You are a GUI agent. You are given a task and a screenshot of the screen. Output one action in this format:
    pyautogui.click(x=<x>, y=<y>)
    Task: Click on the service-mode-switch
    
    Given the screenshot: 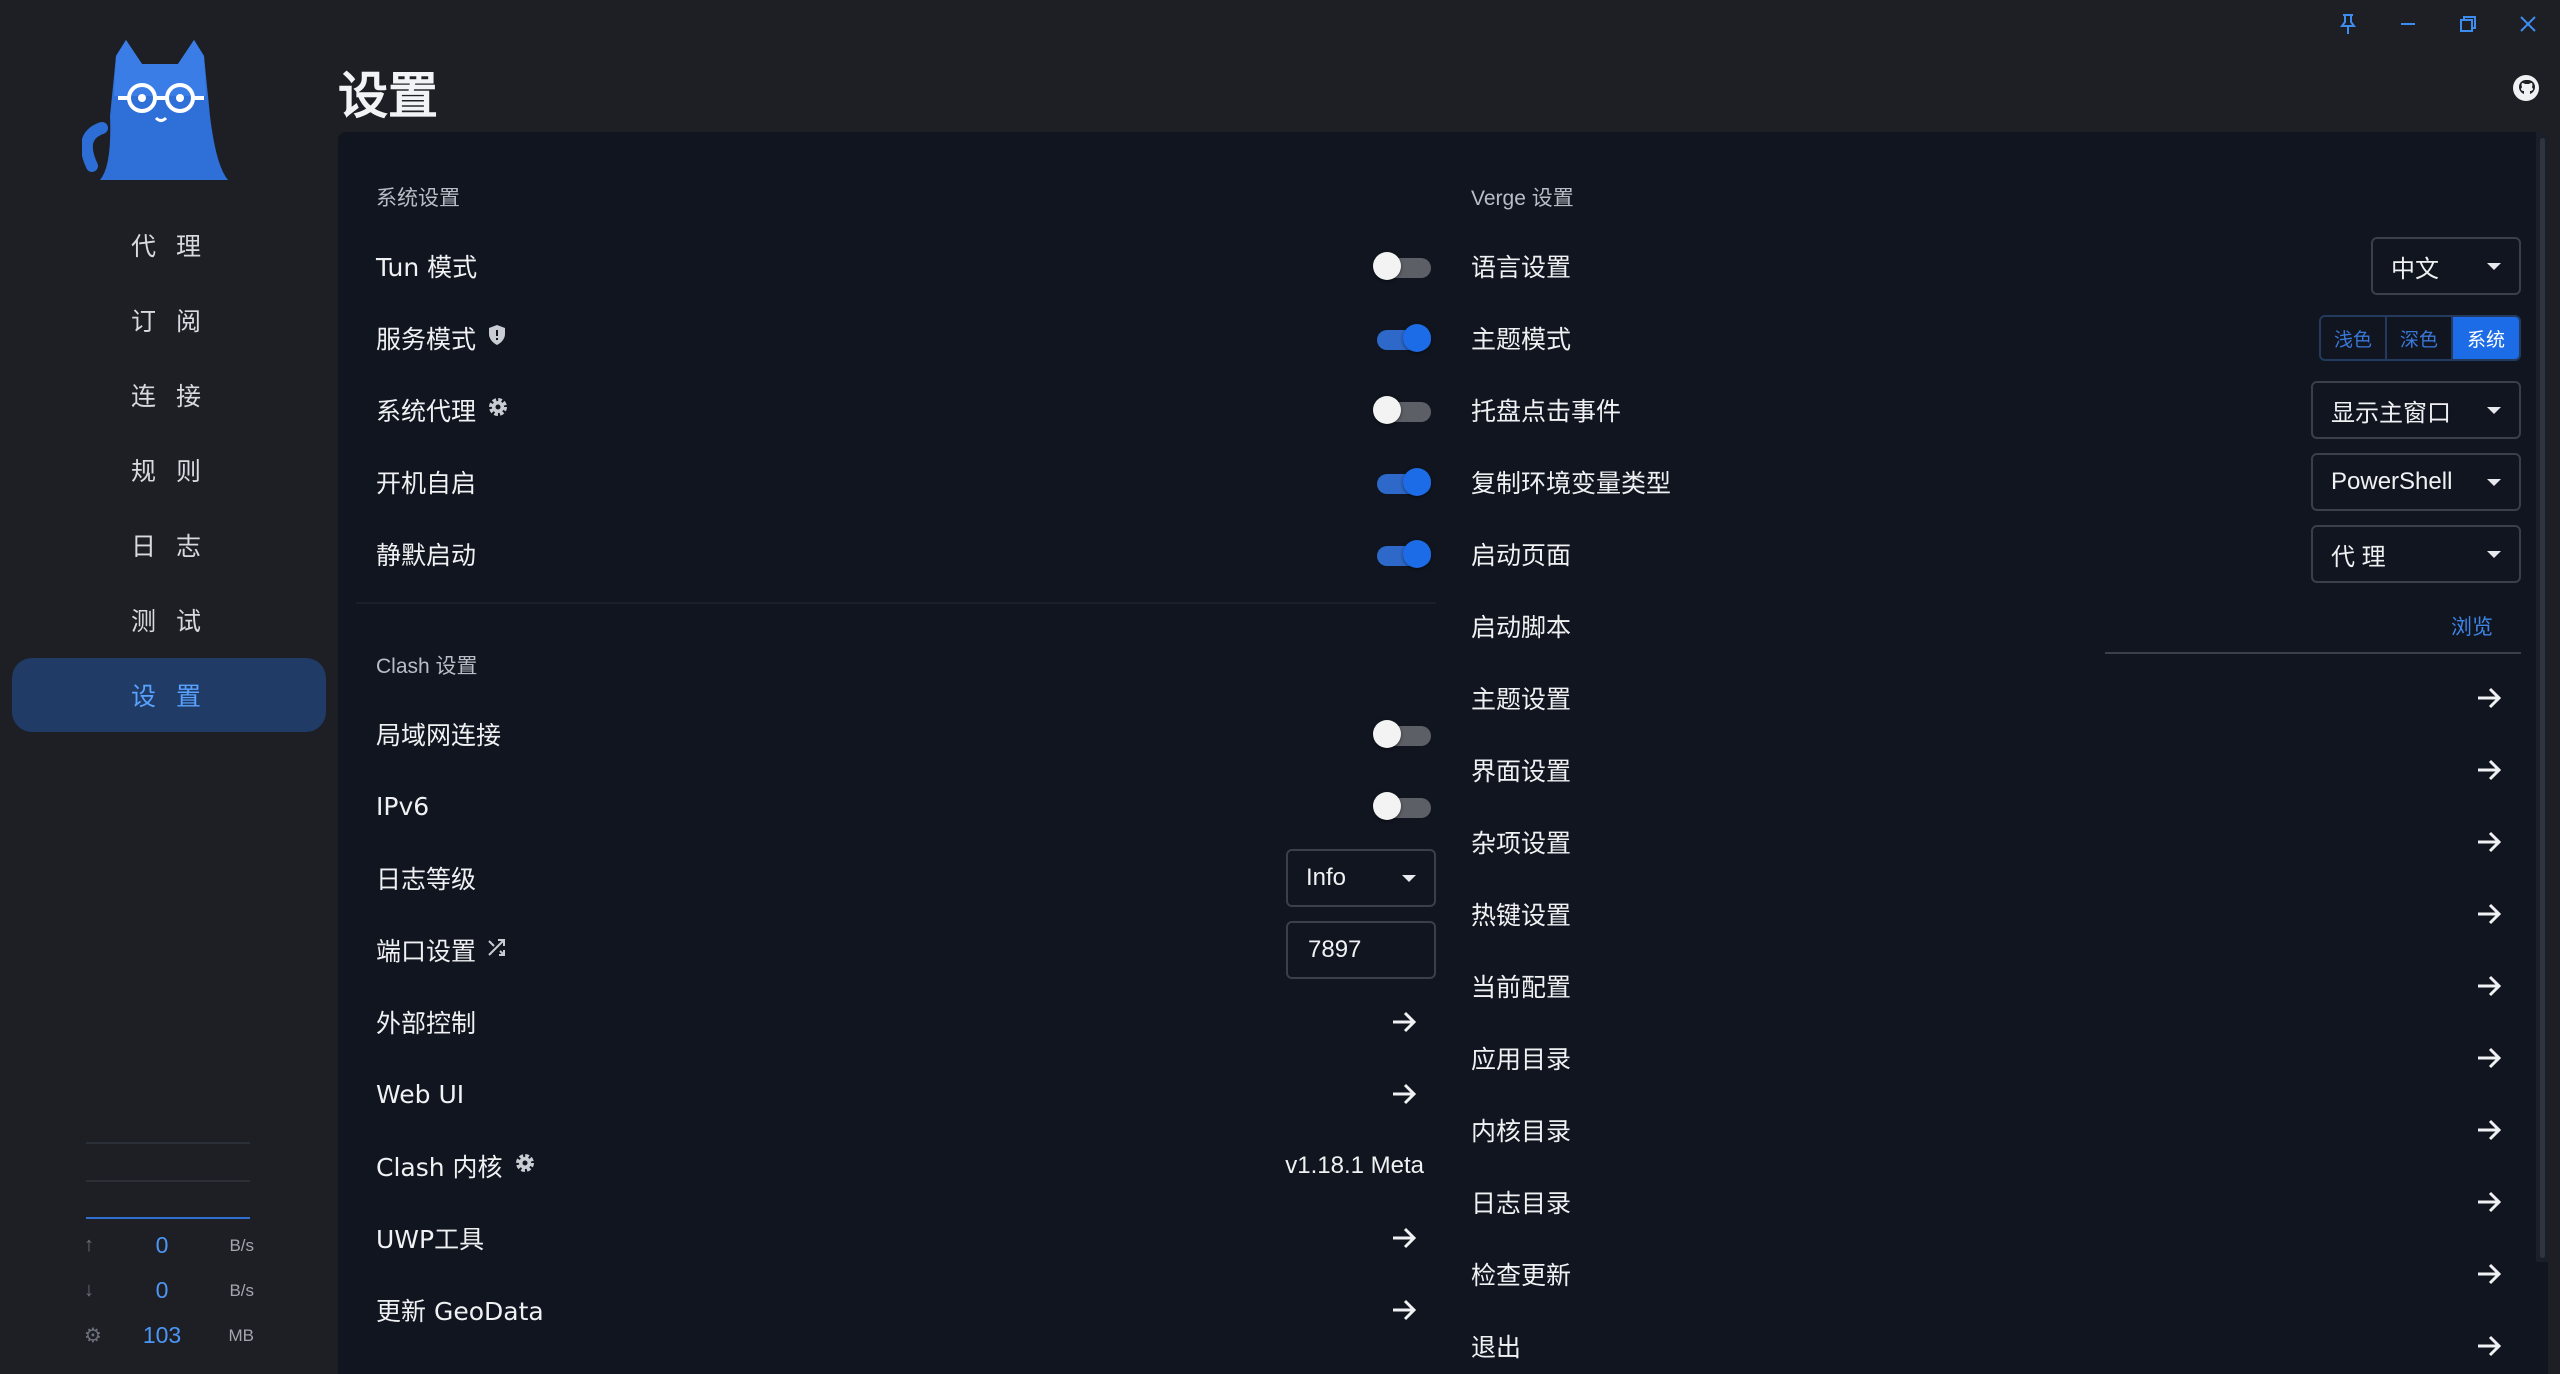 What is the action you would take?
    pyautogui.click(x=1402, y=338)
    